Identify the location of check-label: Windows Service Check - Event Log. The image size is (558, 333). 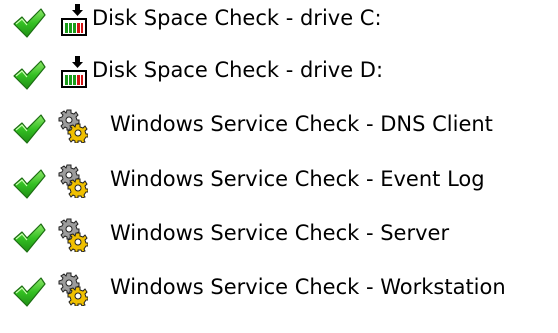
(297, 179).